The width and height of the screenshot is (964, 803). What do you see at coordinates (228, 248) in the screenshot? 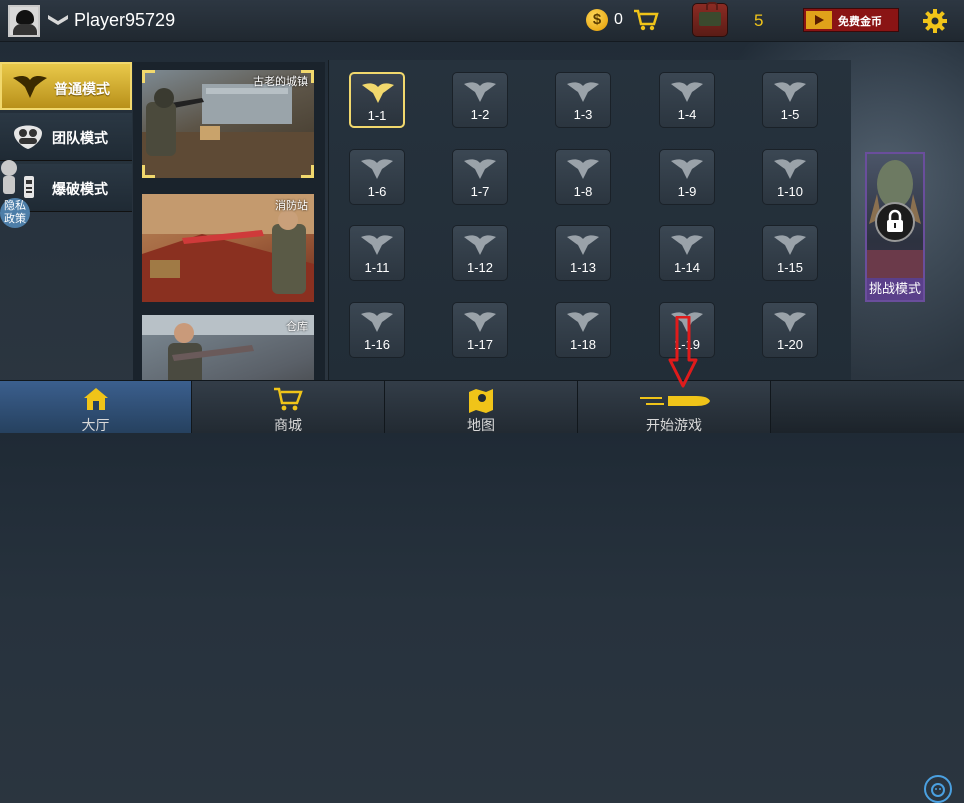
I see `map-card-fire-station: 消防站` at bounding box center [228, 248].